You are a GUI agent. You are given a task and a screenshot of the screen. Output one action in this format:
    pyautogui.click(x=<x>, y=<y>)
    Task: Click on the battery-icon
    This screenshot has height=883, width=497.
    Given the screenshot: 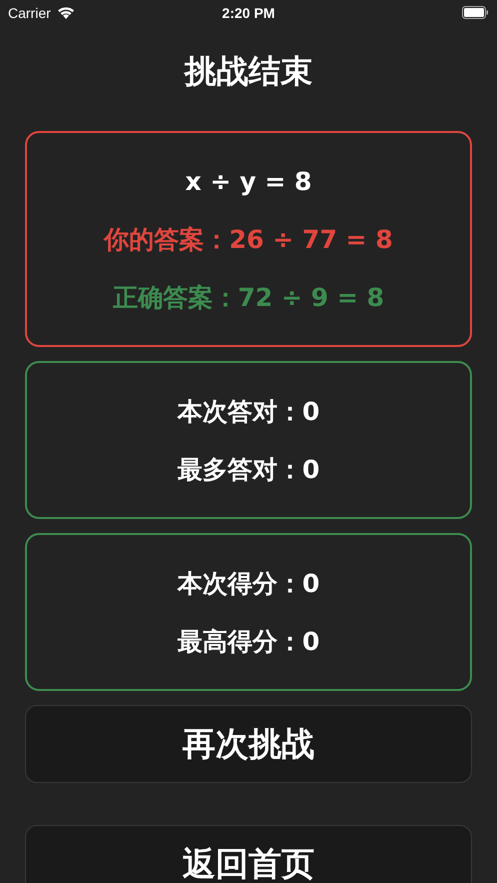 What is the action you would take?
    pyautogui.click(x=475, y=12)
    